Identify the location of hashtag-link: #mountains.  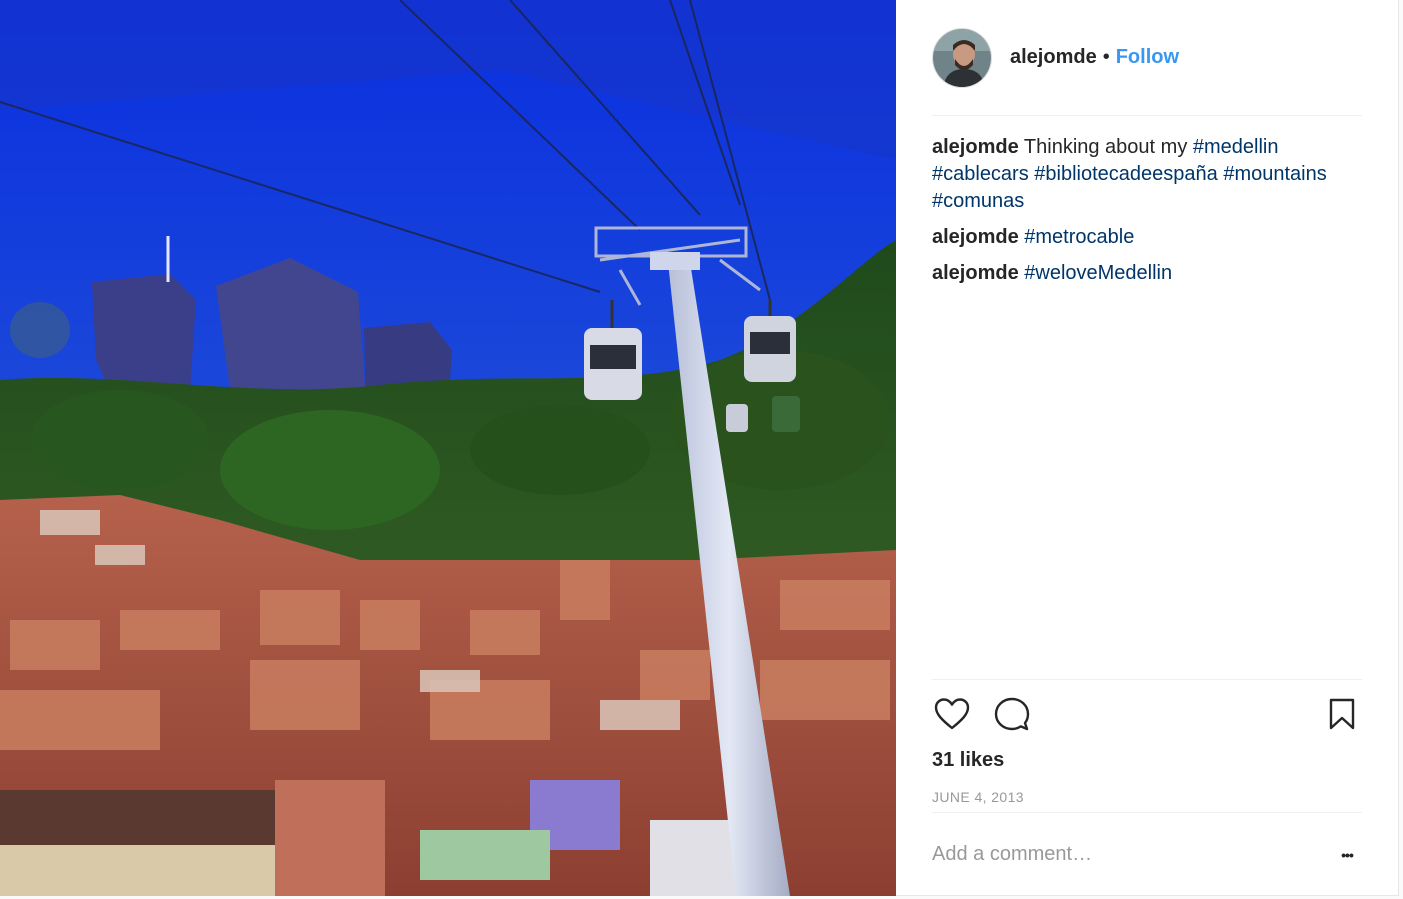
(1274, 174).